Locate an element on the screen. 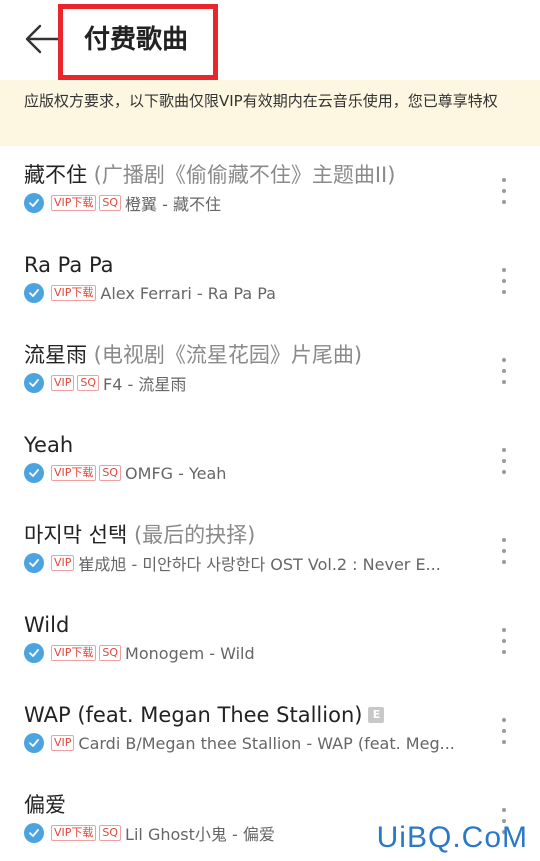 Image resolution: width=540 pixels, height=861 pixels. song-subtitle: (广播剧《偷偷藏不住》主题曲II) is located at coordinates (241, 175).